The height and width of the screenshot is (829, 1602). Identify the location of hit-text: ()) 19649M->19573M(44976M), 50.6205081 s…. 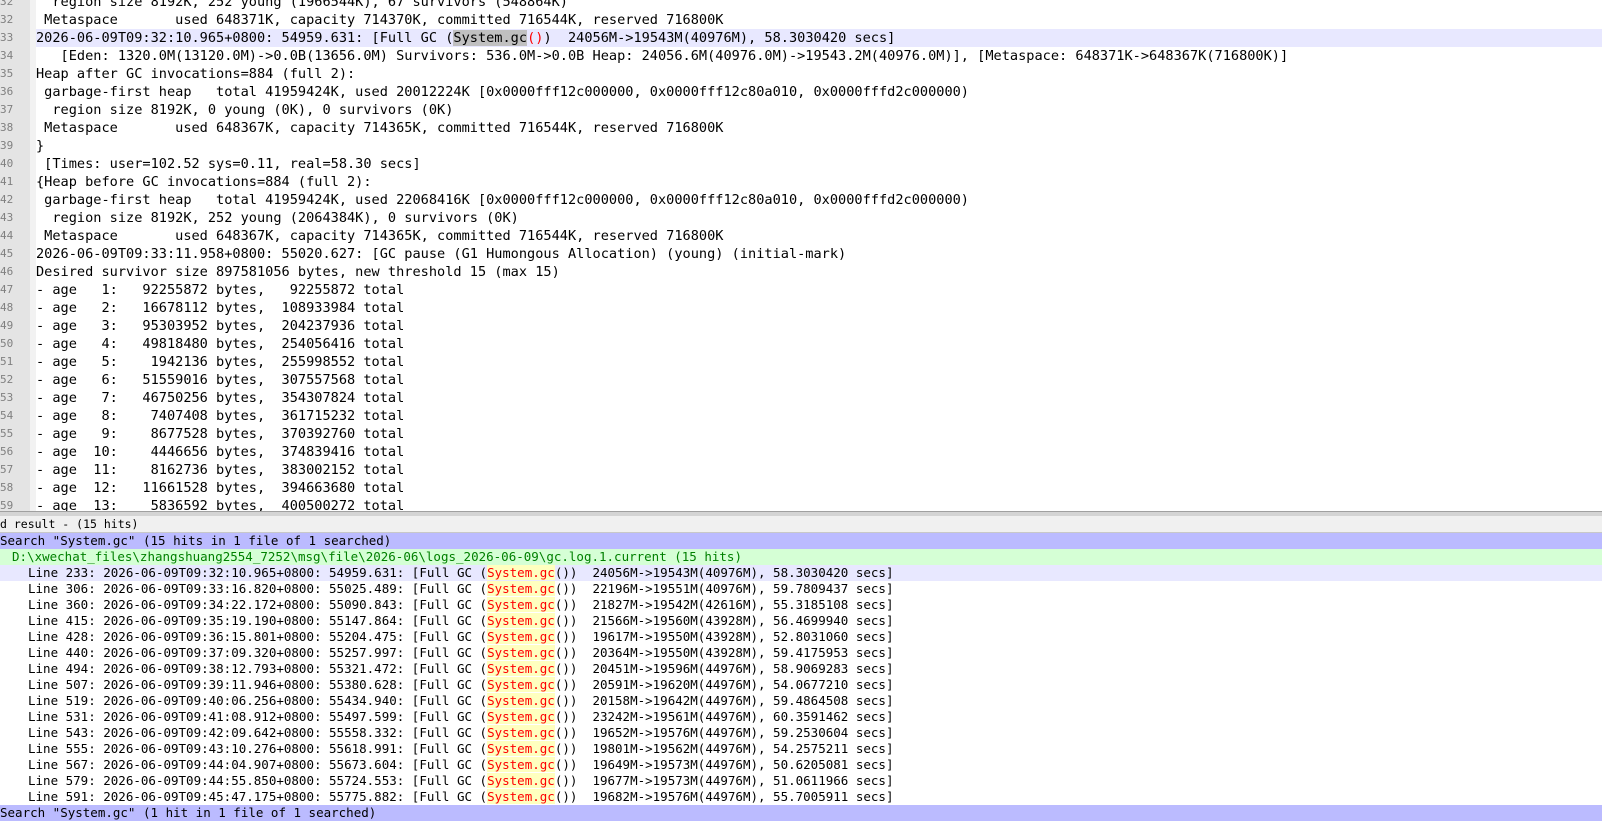
(724, 764).